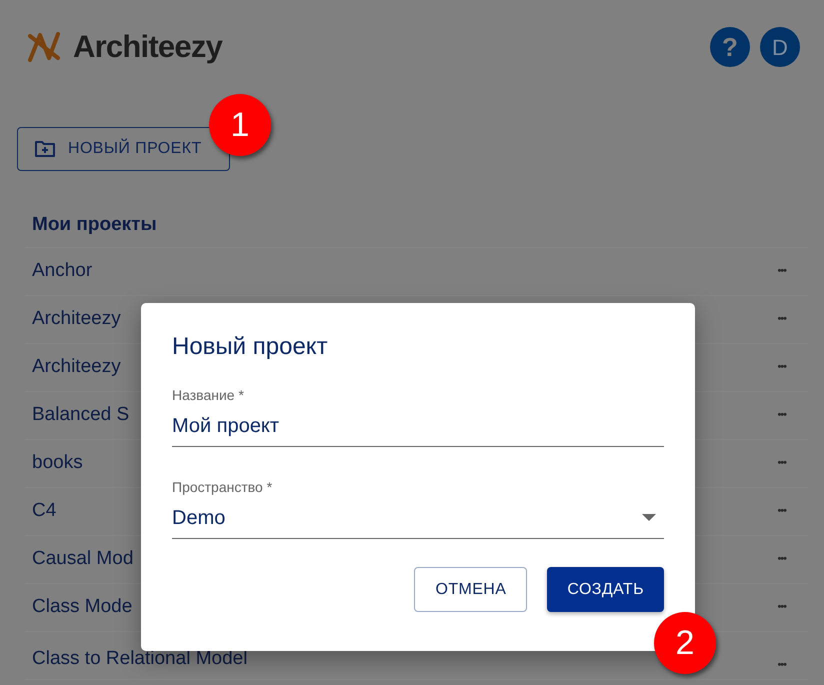  Describe the element at coordinates (62, 271) in the screenshot. I see `project-name: Anchor` at that location.